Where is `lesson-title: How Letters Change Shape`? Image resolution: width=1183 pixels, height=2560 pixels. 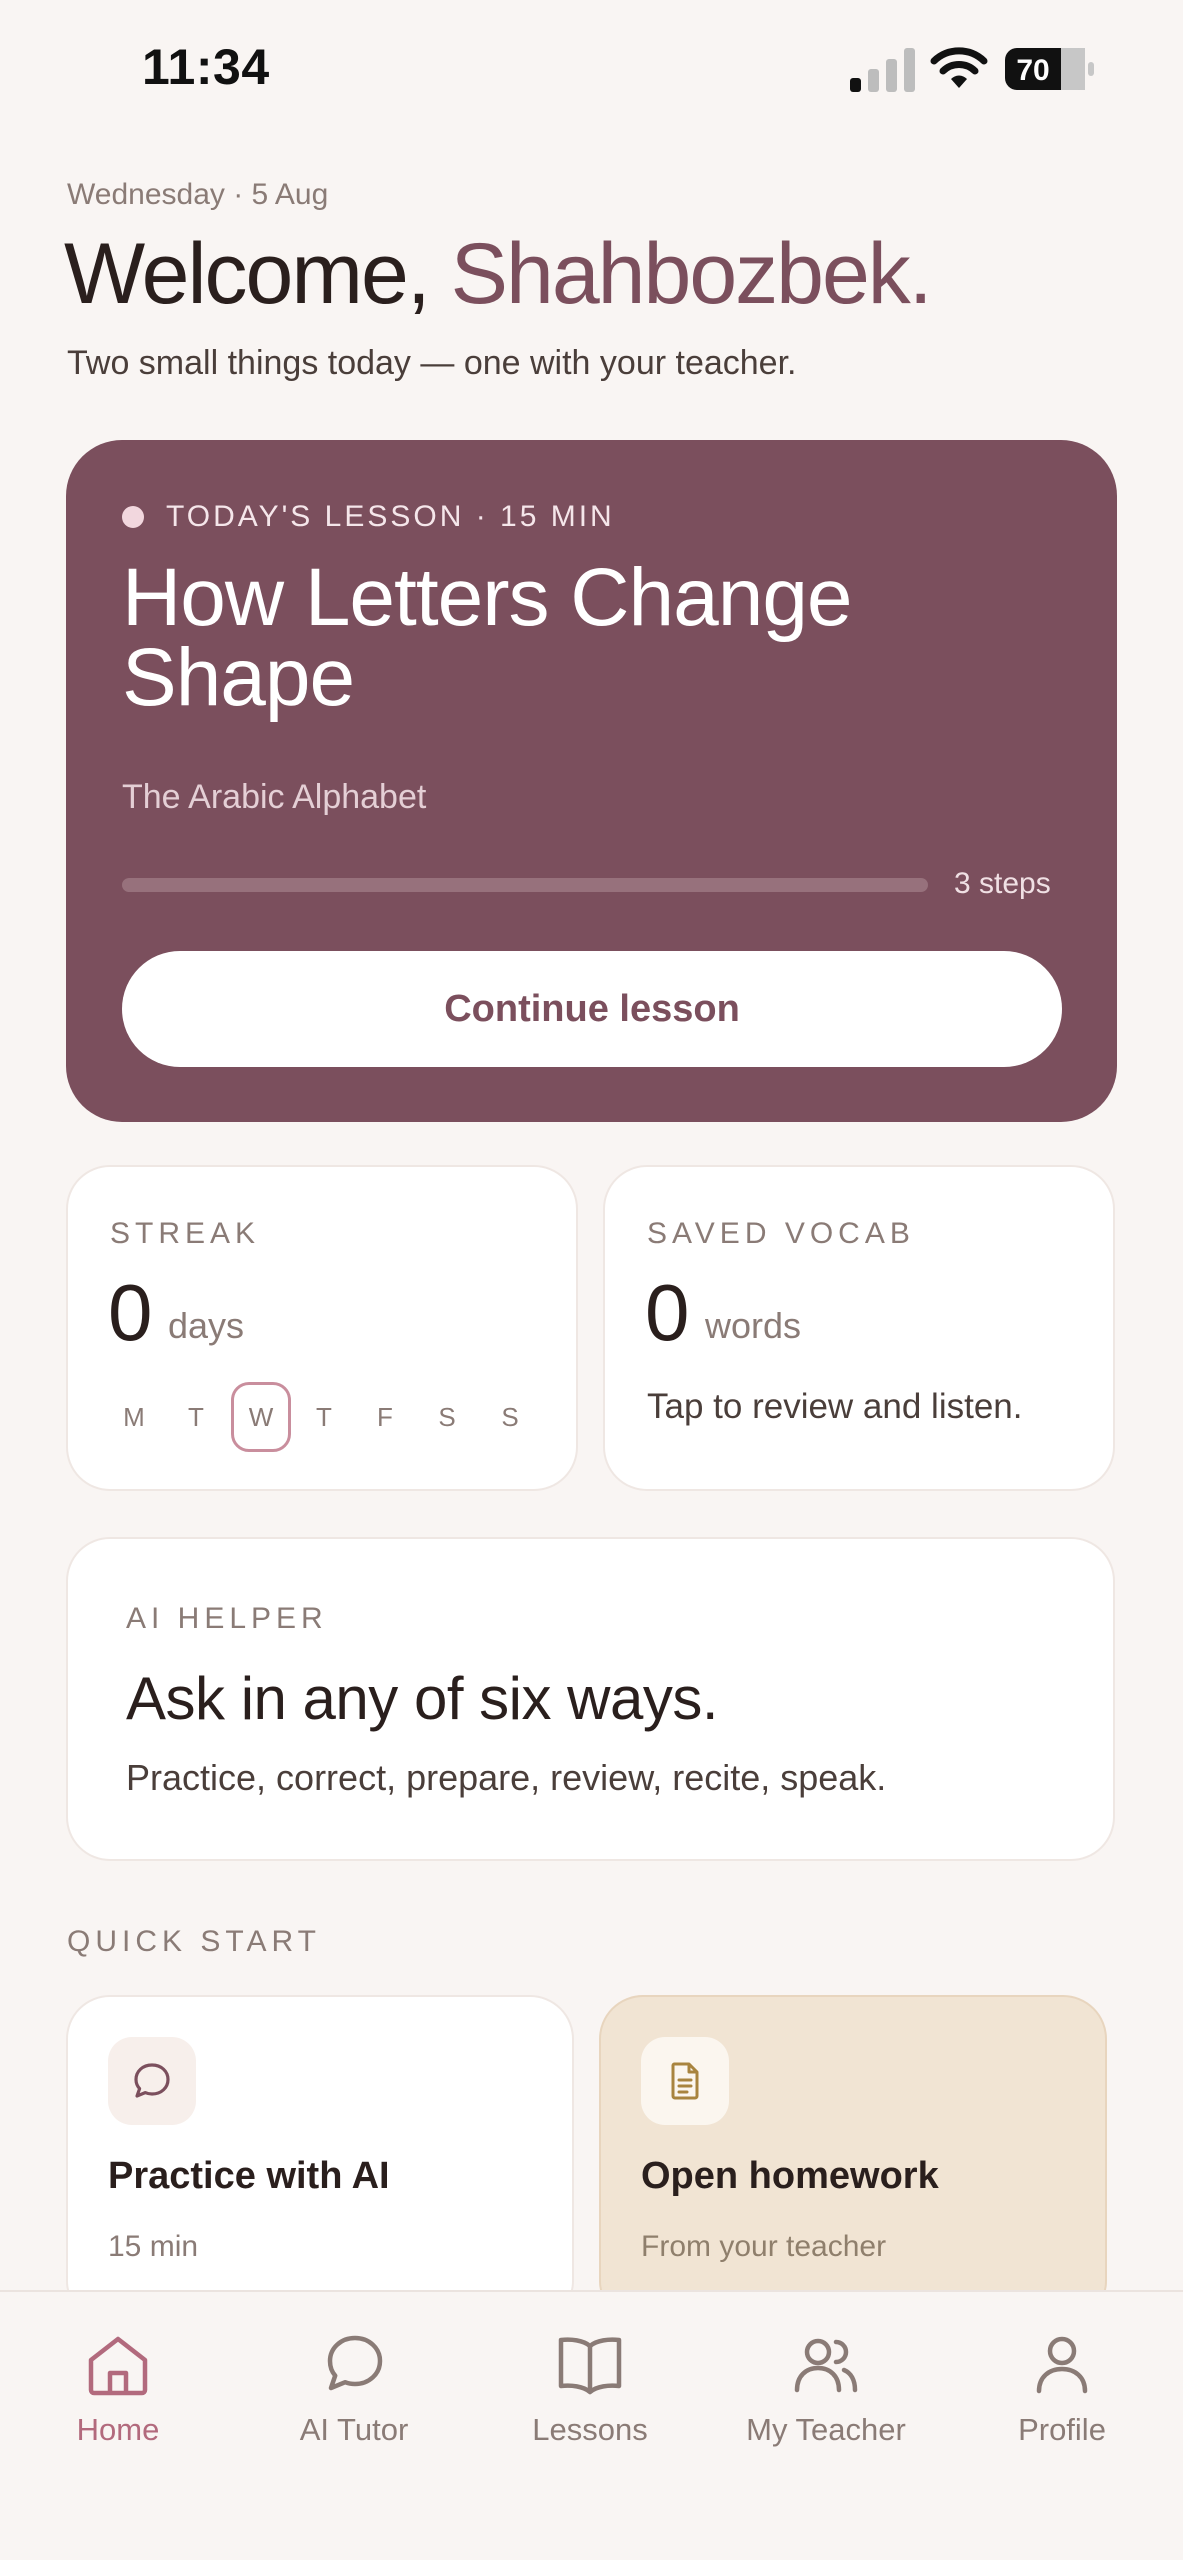
lesson-title: How Letters Change Shape is located at coordinates (487, 637).